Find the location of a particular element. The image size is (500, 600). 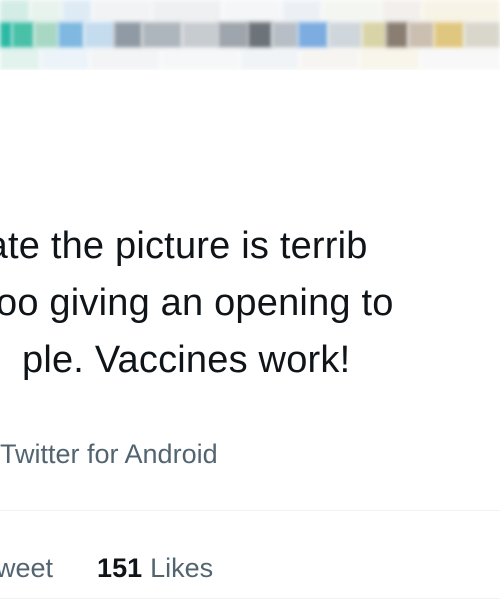

pixelated-header is located at coordinates (250, 35).